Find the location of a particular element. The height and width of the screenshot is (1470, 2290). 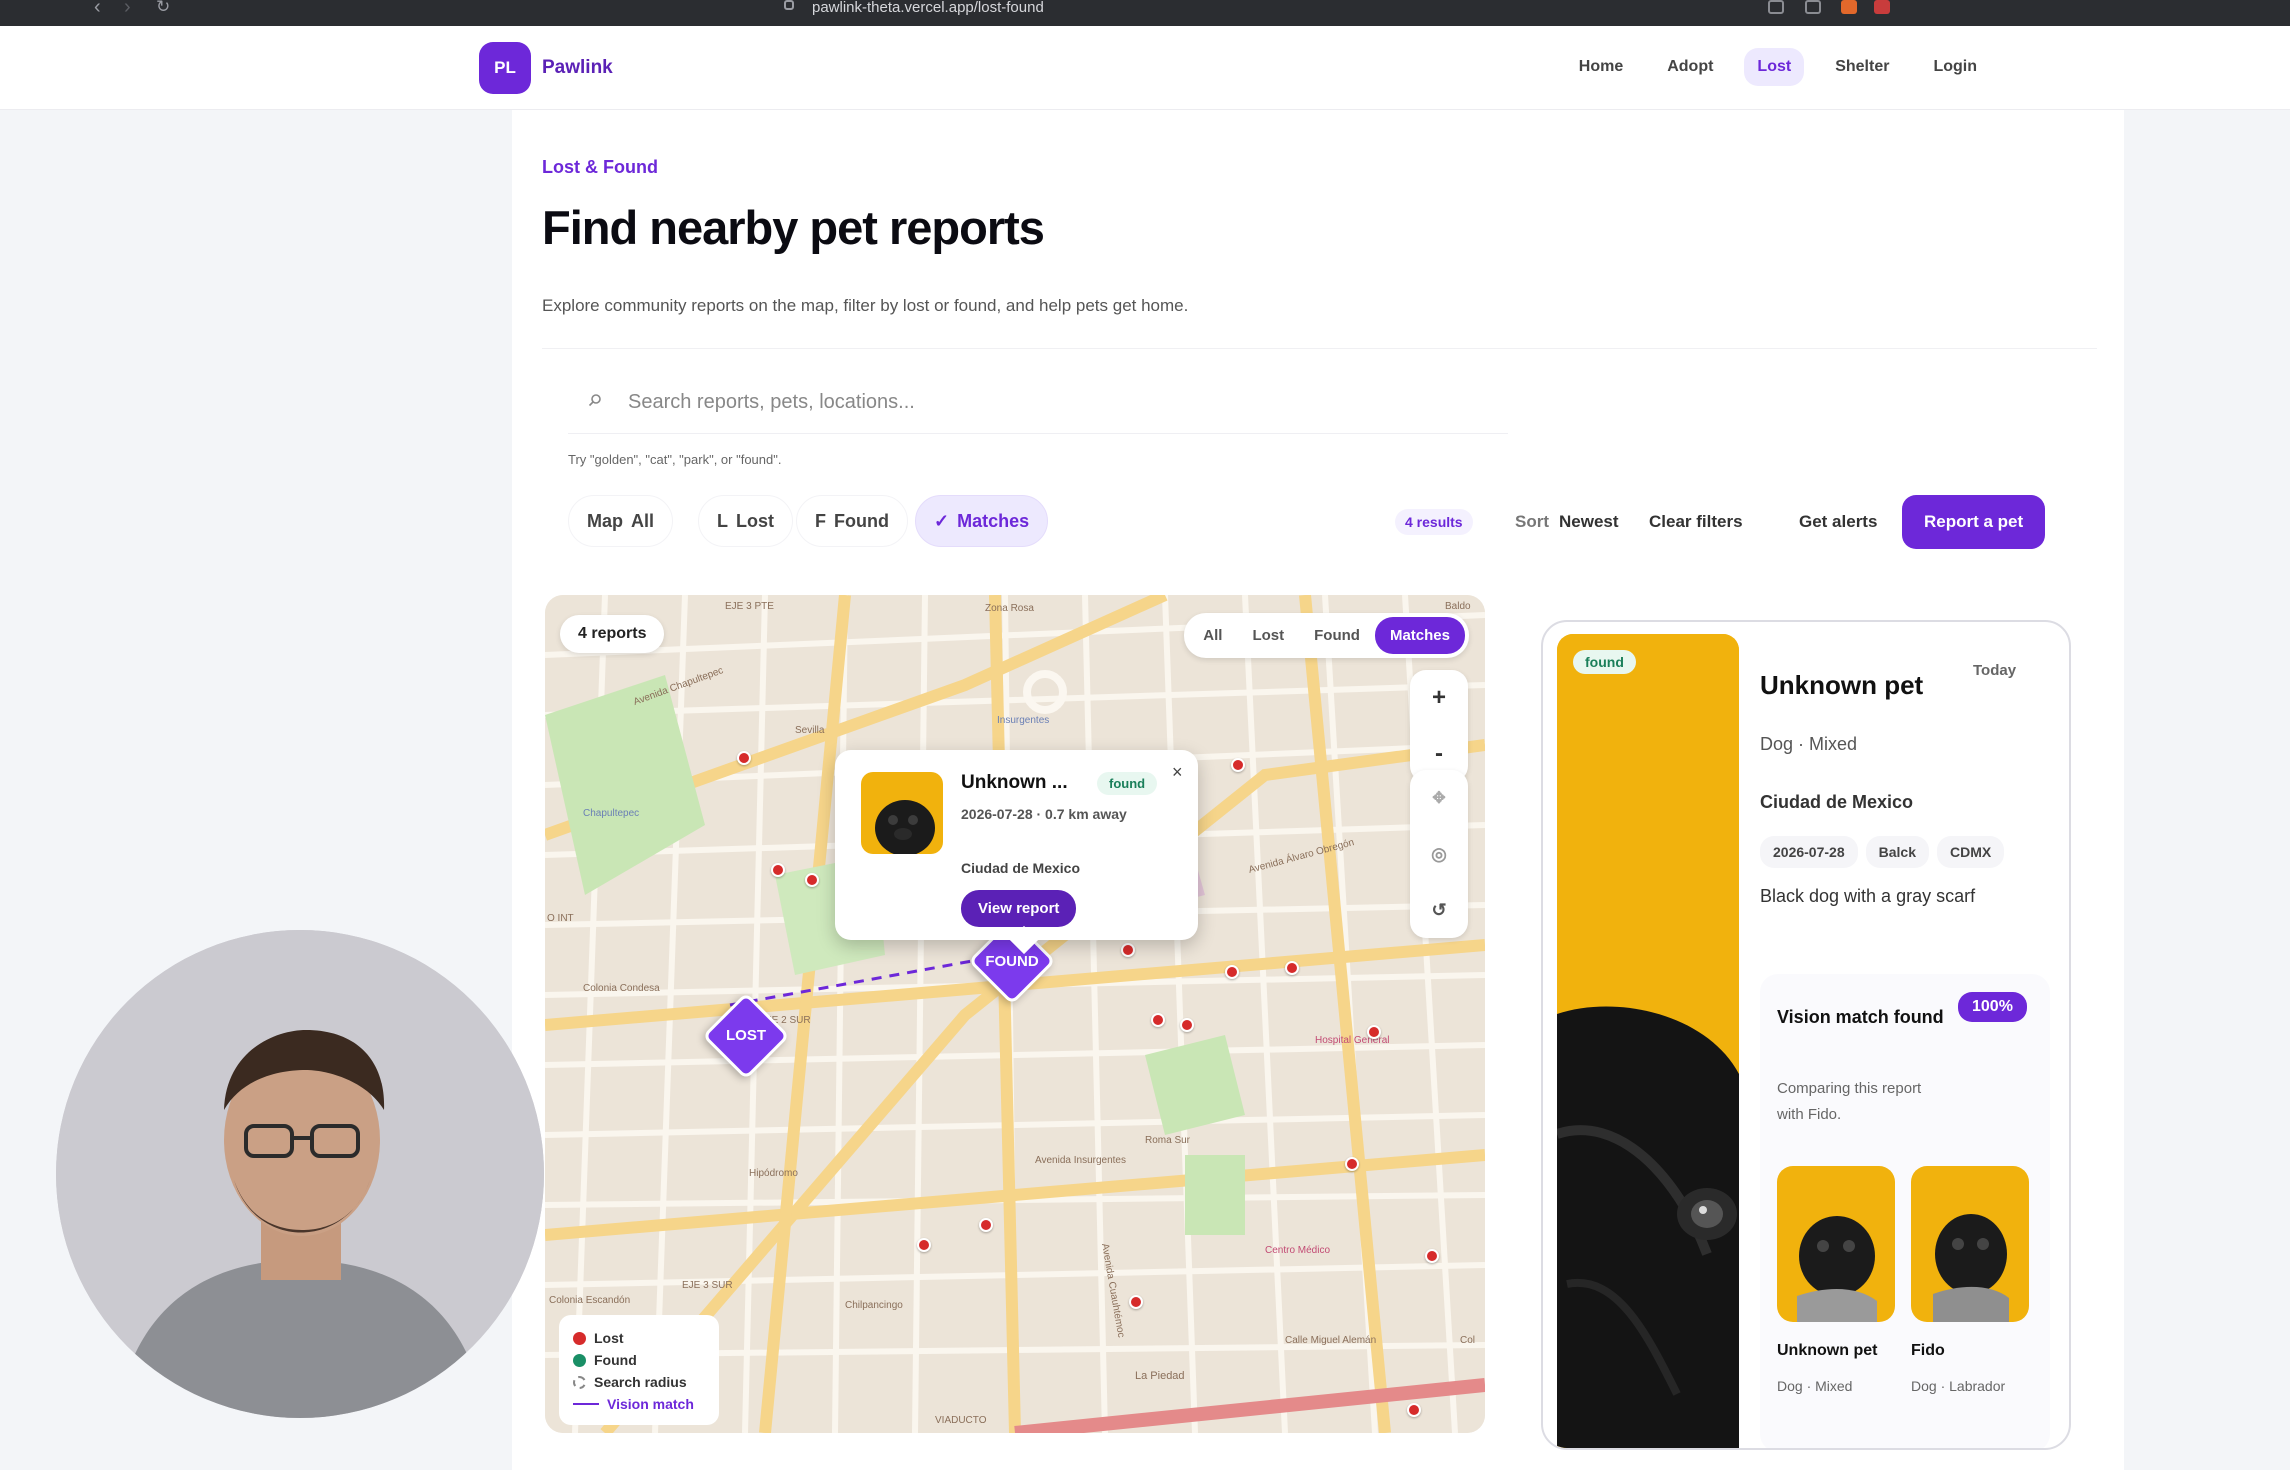

match-image-b is located at coordinates (1970, 1244).